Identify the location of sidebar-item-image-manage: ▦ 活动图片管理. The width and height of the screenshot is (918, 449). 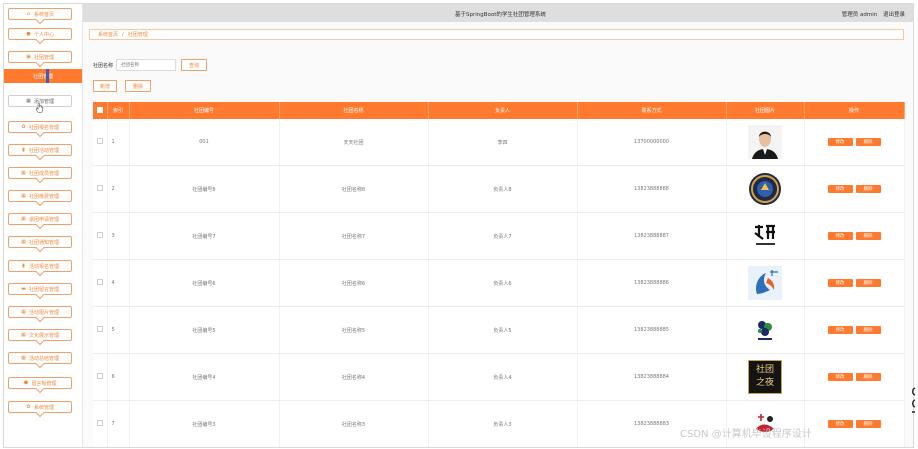
(40, 312).